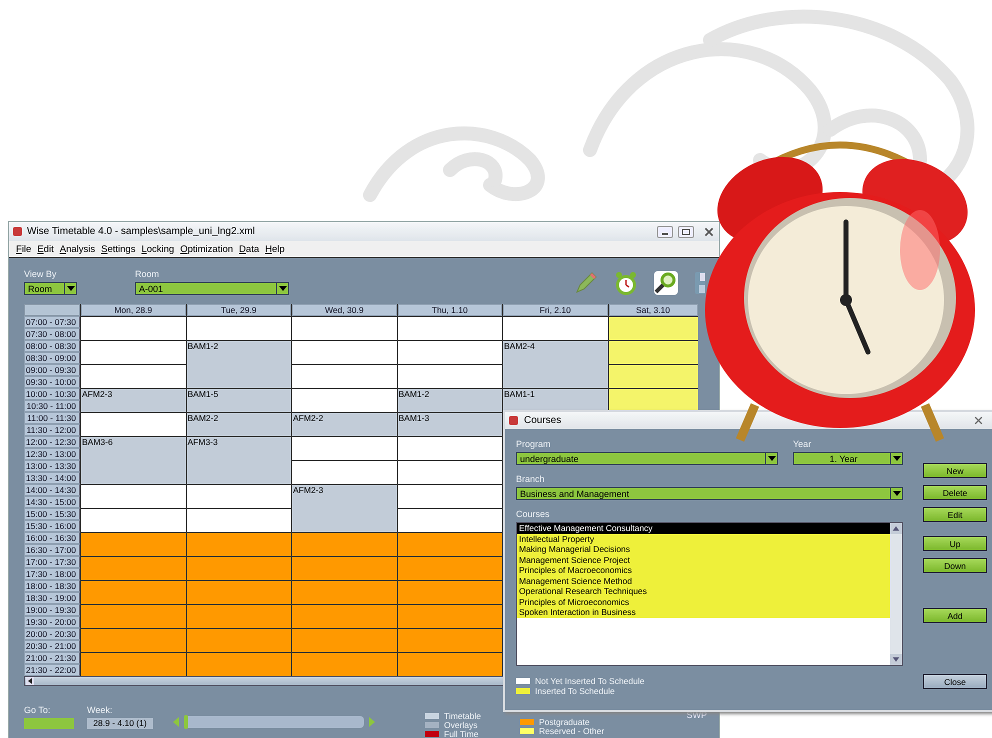  I want to click on course-item: Intellectual Property, so click(703, 539).